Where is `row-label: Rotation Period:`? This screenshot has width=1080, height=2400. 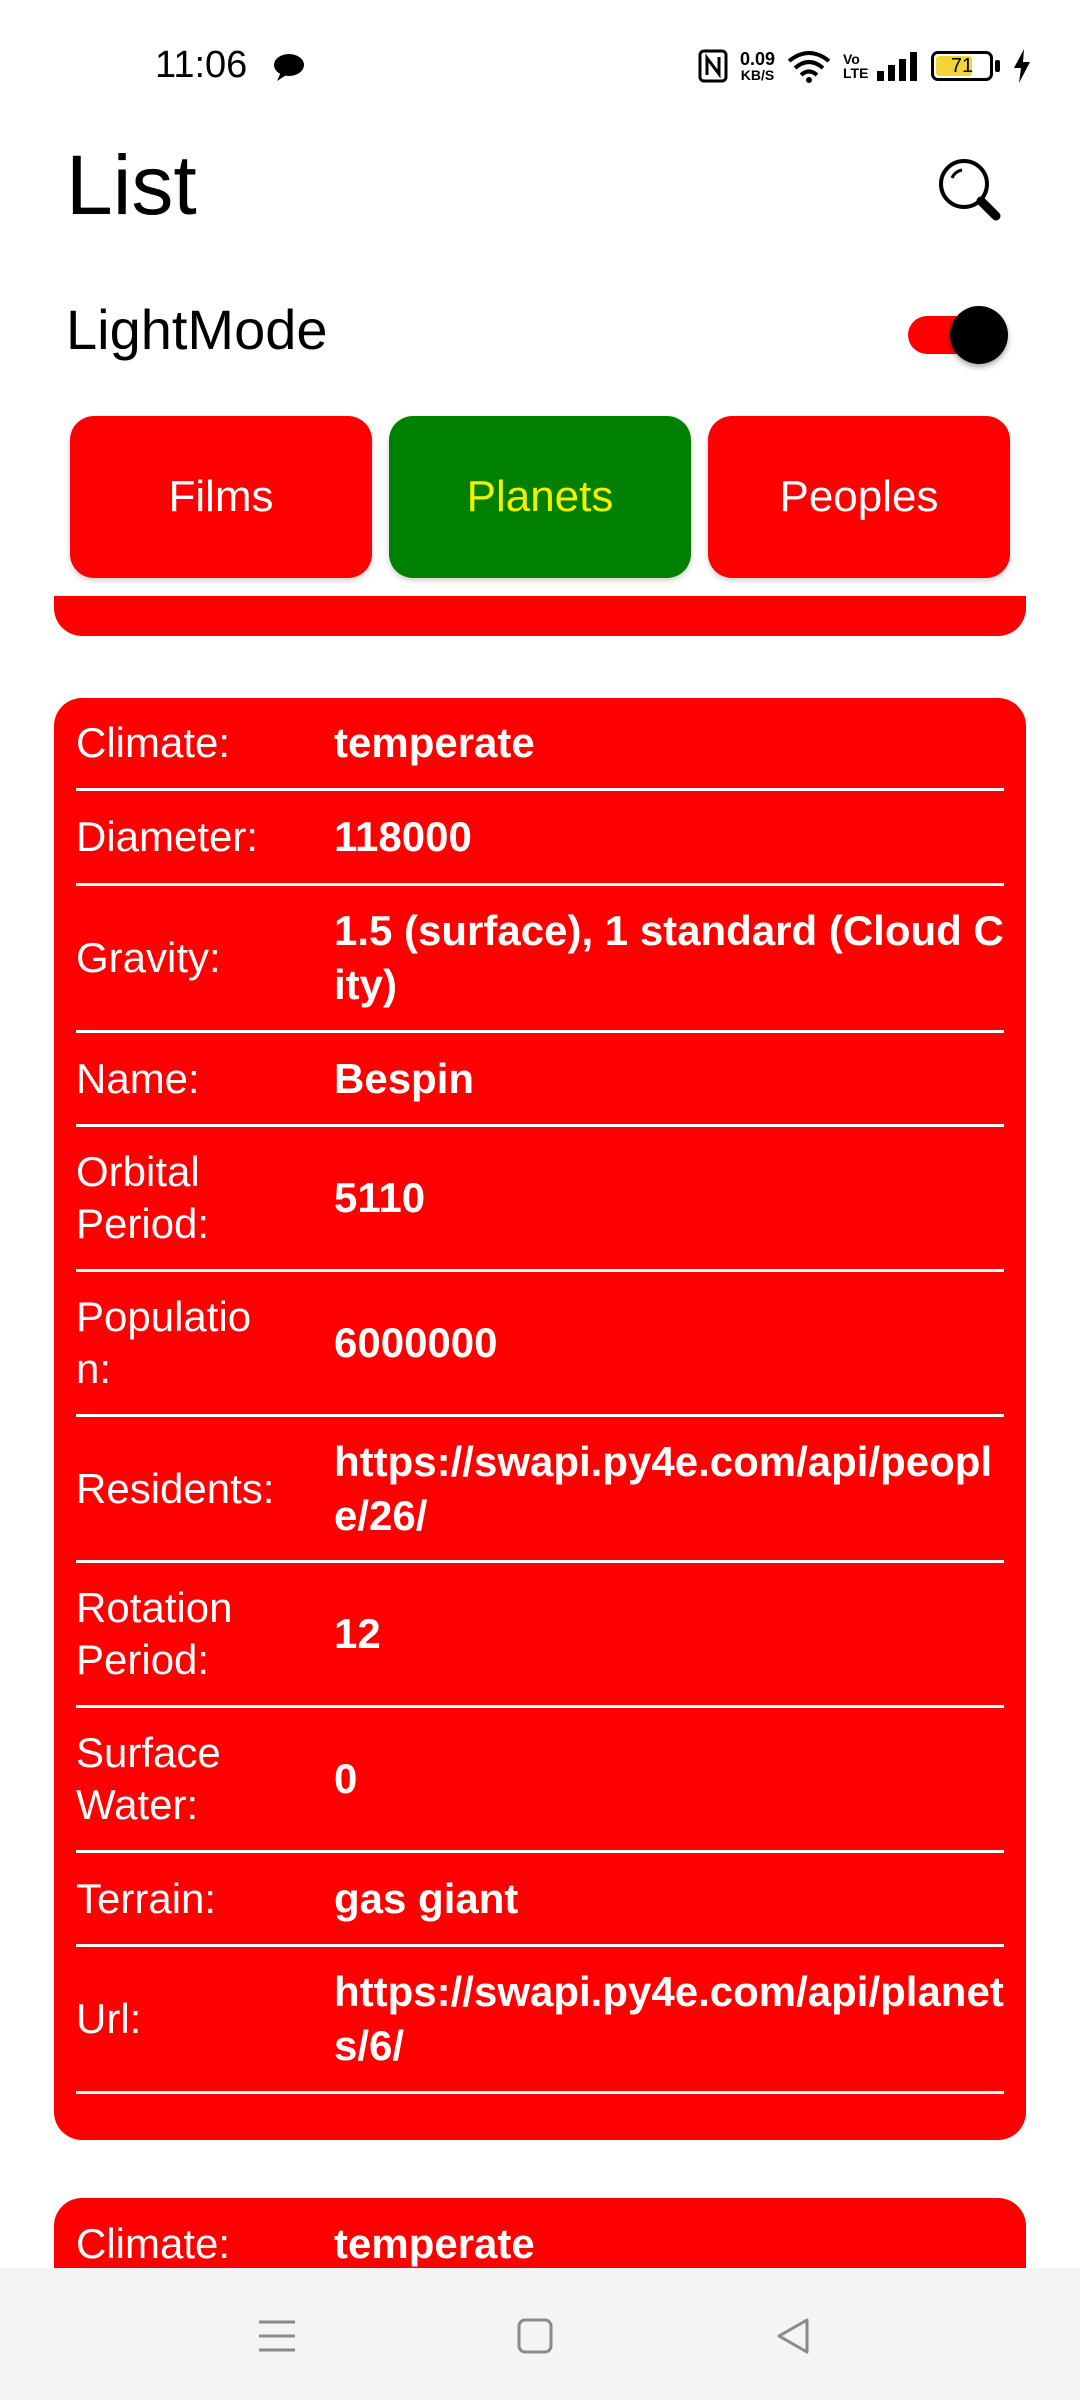 row-label: Rotation Period: is located at coordinates (154, 1633).